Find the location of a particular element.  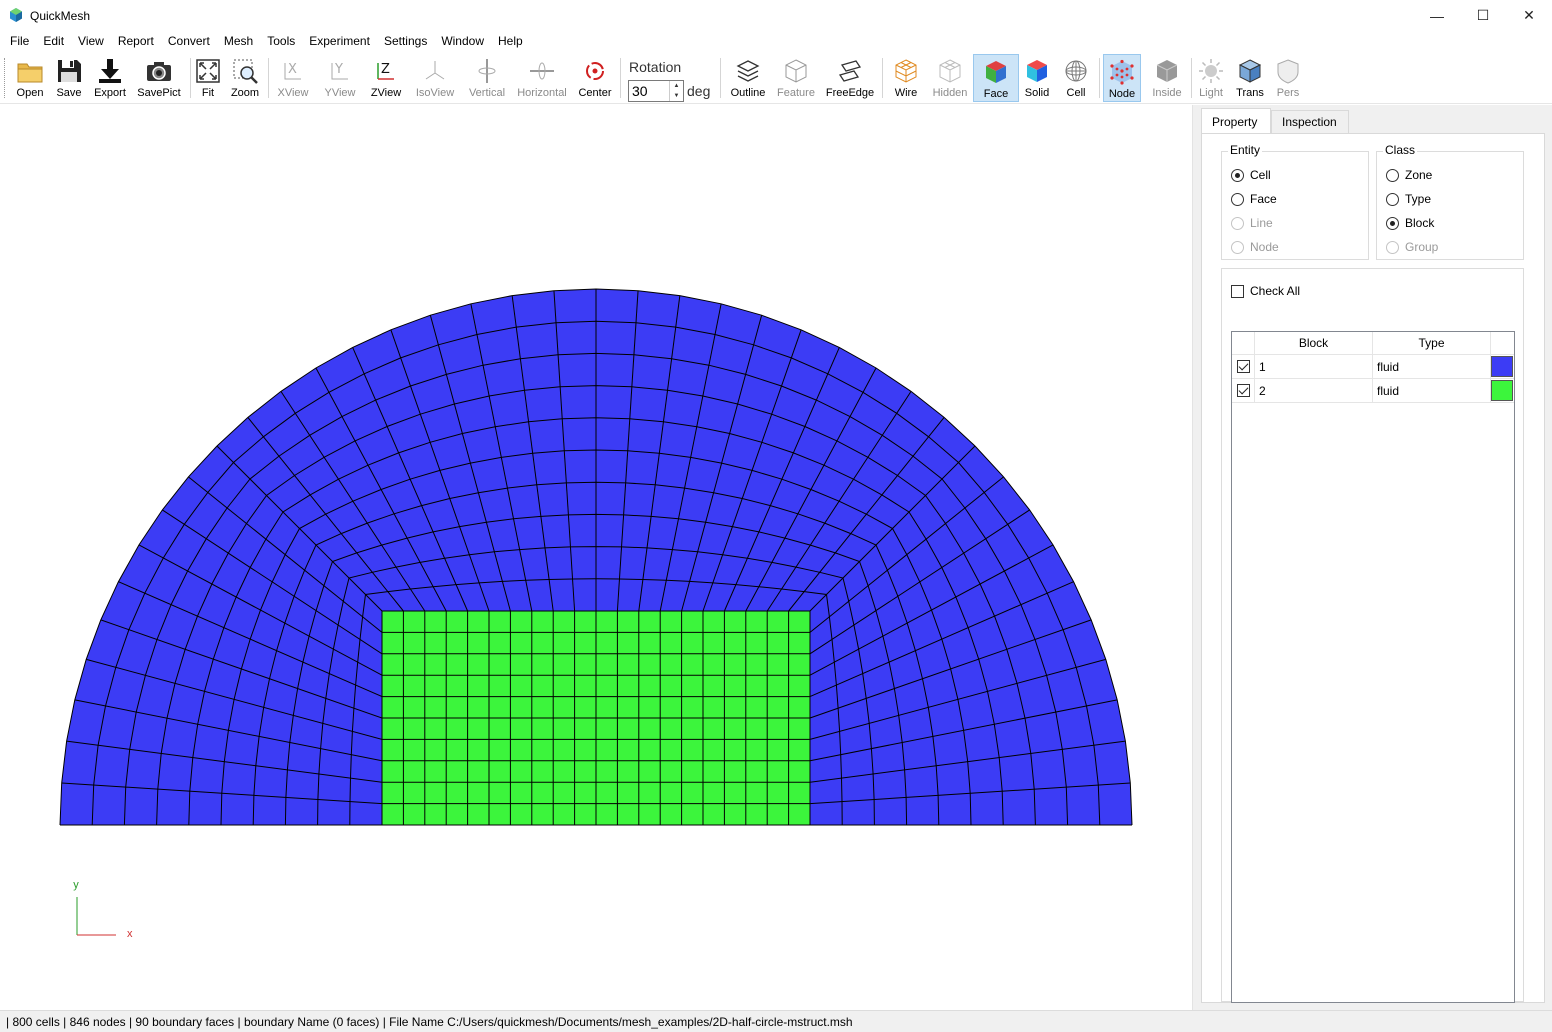

hidden-cube-icon is located at coordinates (950, 71).